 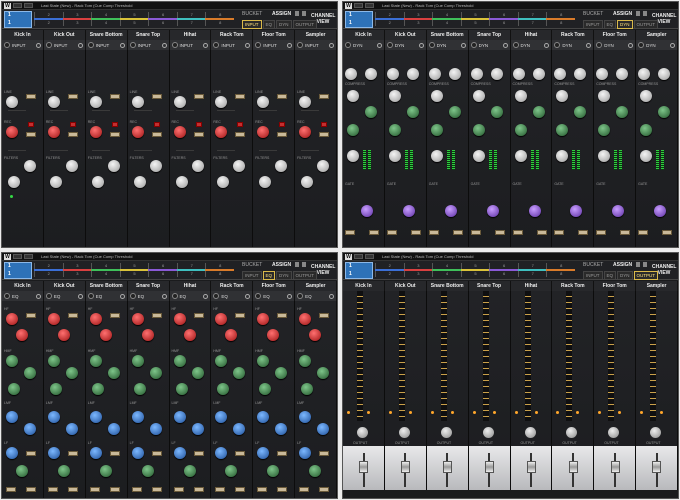 What do you see at coordinates (281, 373) in the screenshot?
I see `hmf-freq-knob` at bounding box center [281, 373].